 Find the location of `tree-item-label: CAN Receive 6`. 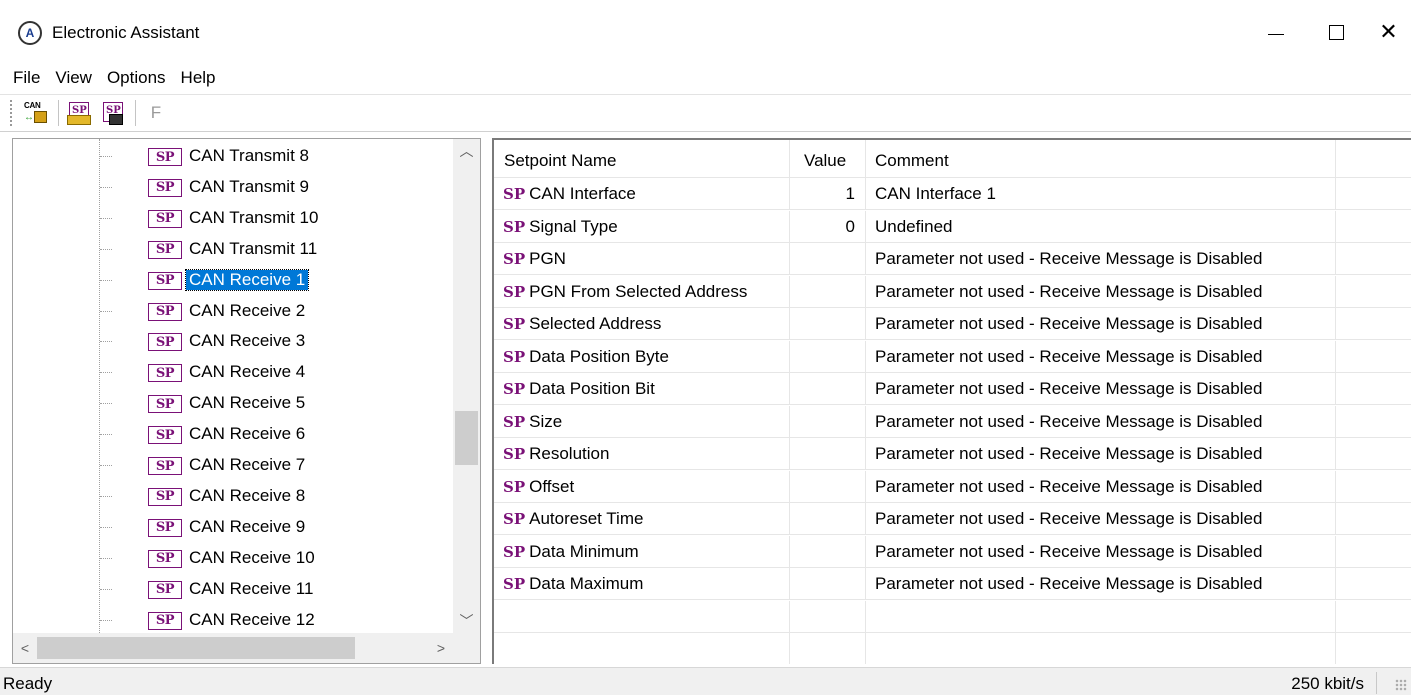

tree-item-label: CAN Receive 6 is located at coordinates (247, 434).